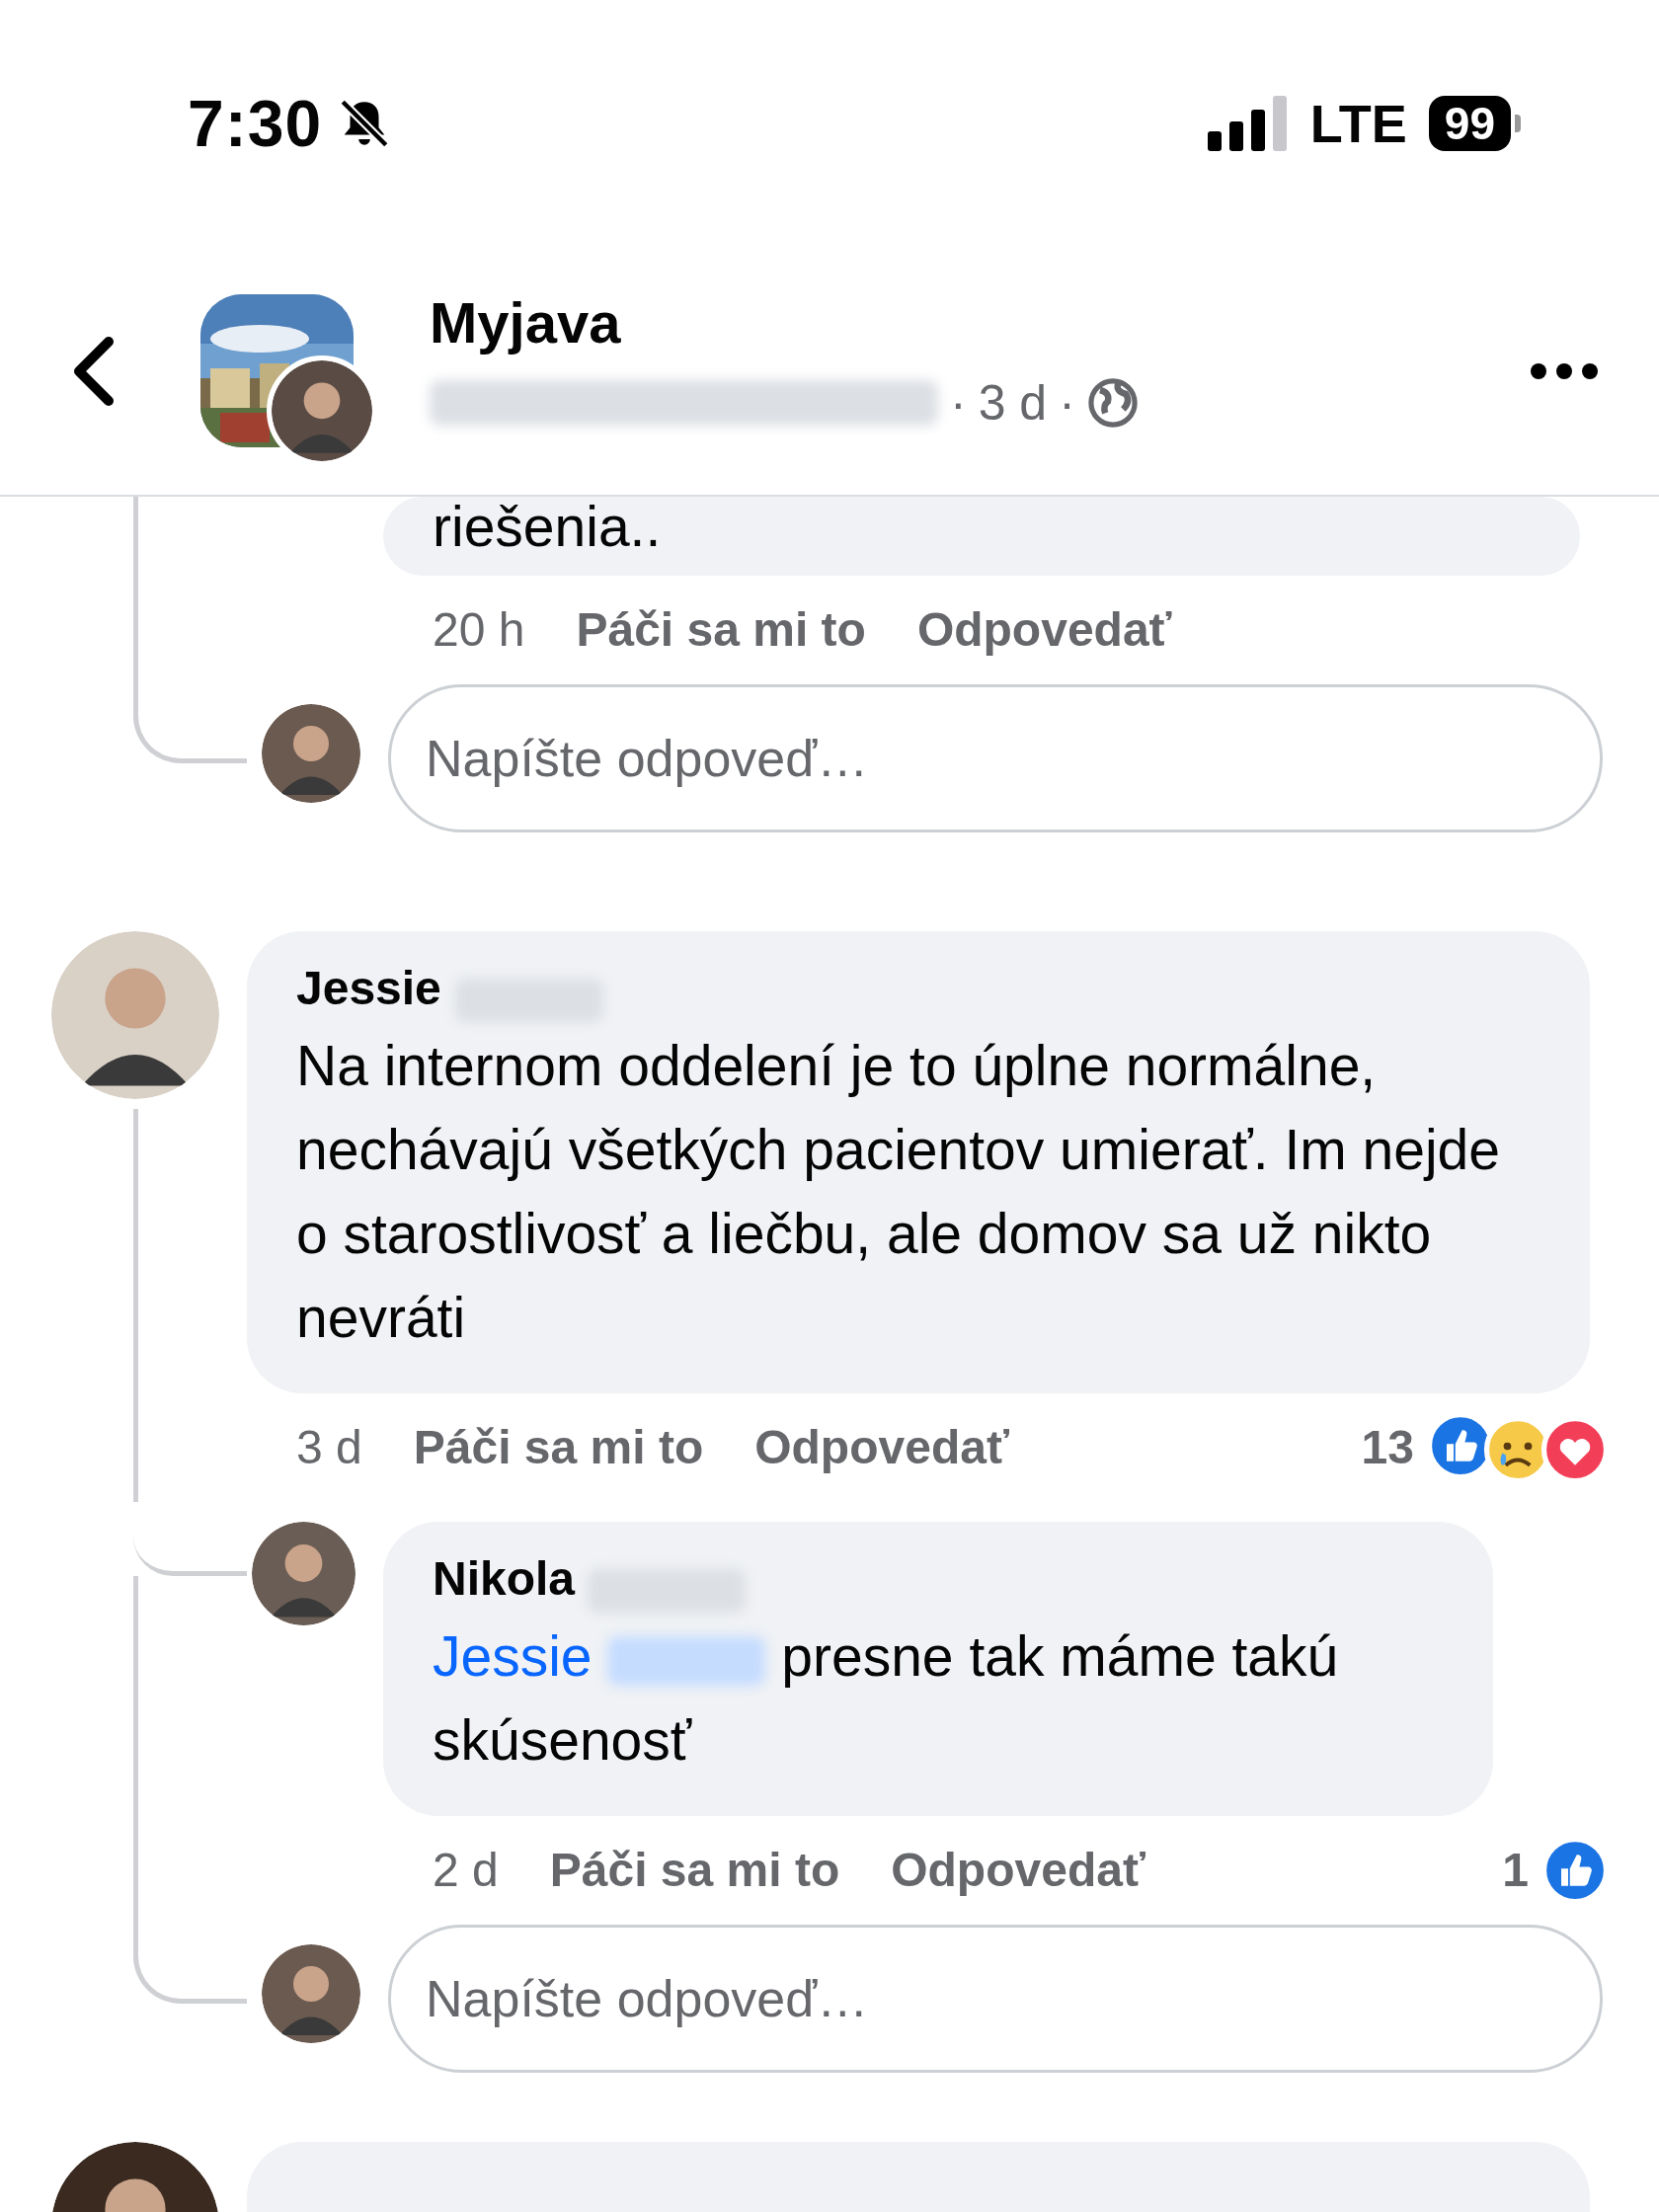  I want to click on comment-time: 2 d, so click(466, 1871).